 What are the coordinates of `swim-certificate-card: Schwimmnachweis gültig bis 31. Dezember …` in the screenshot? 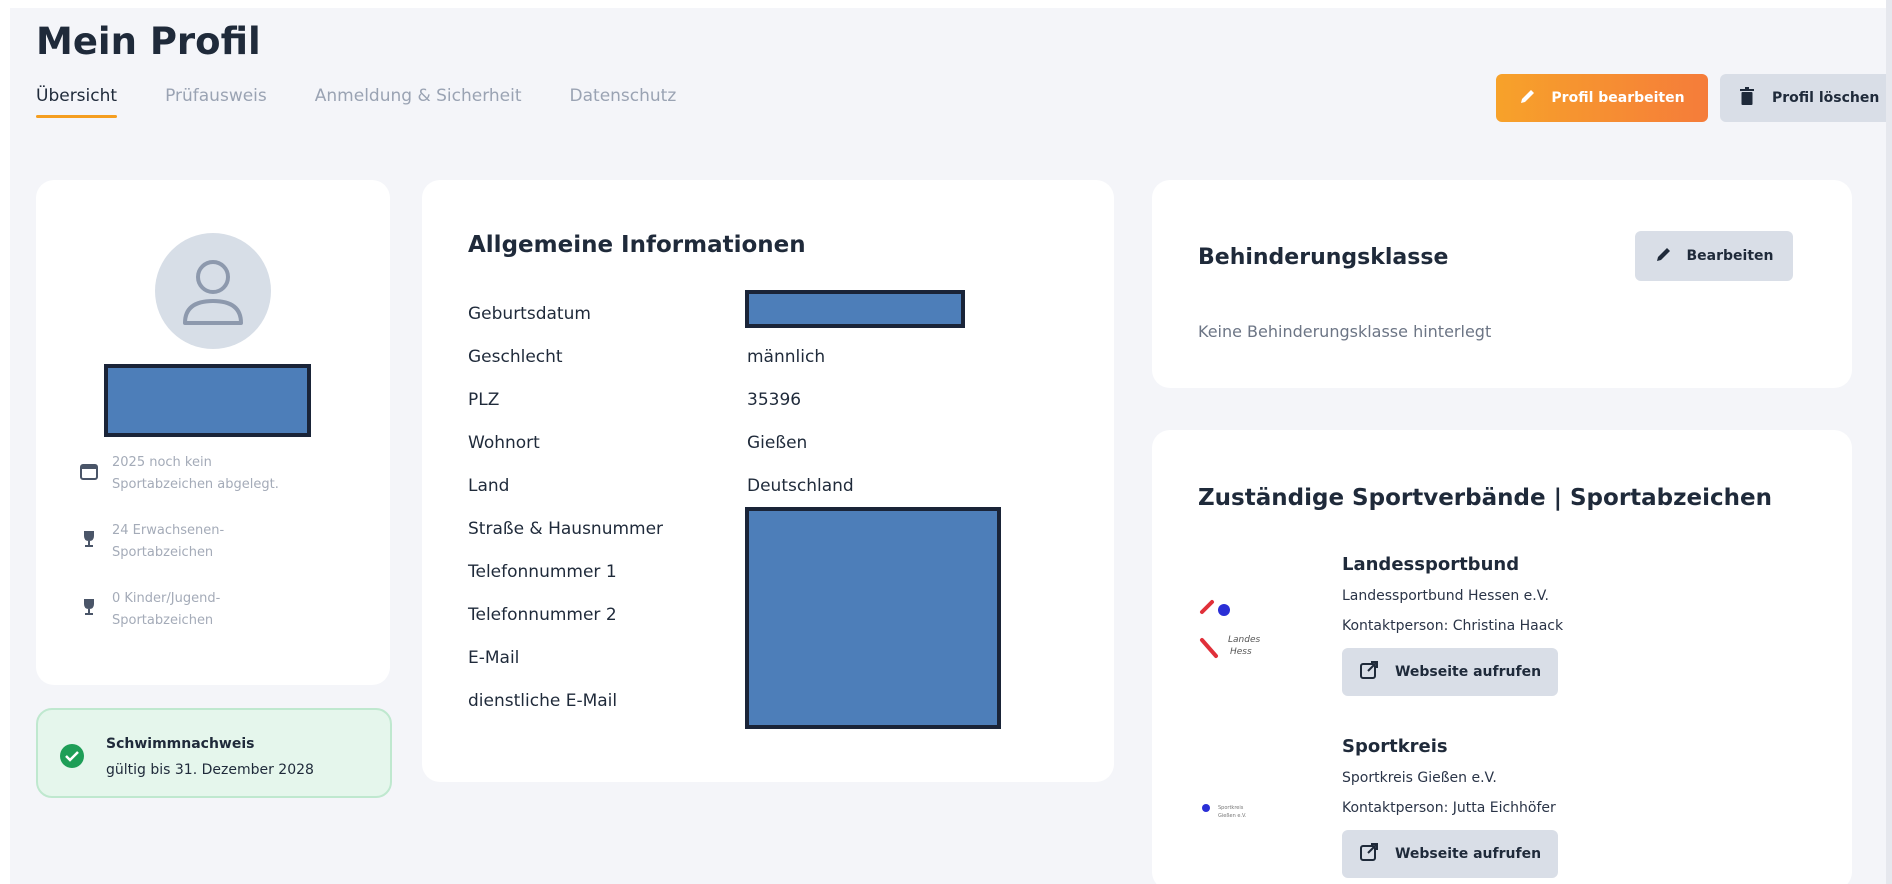 It's located at (214, 753).